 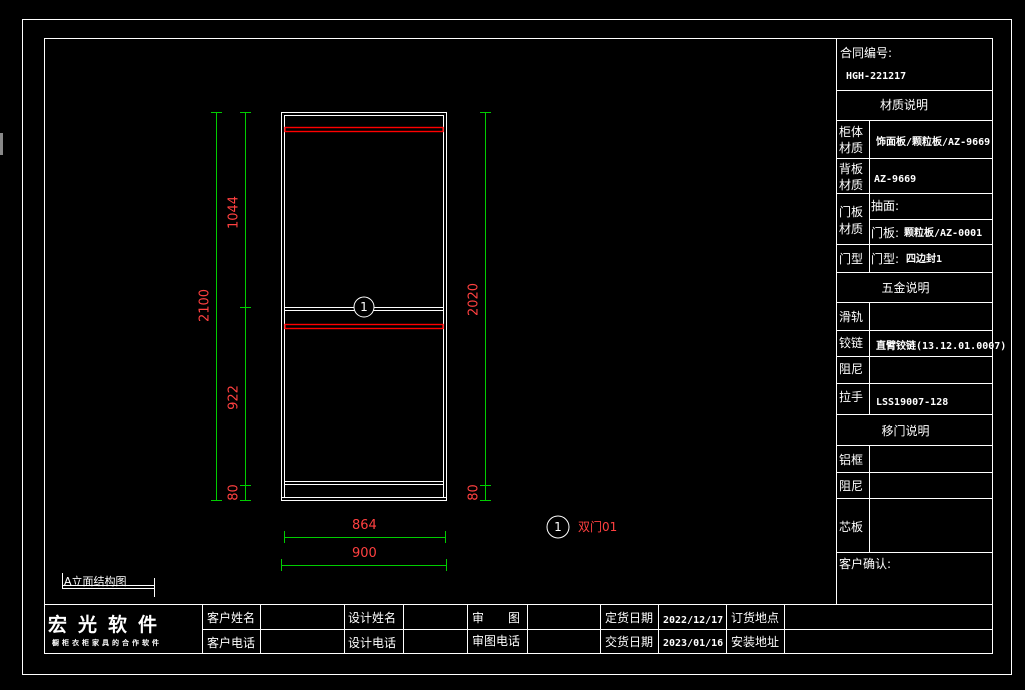 What do you see at coordinates (95, 581) in the screenshot?
I see `view-title: A立面结构图` at bounding box center [95, 581].